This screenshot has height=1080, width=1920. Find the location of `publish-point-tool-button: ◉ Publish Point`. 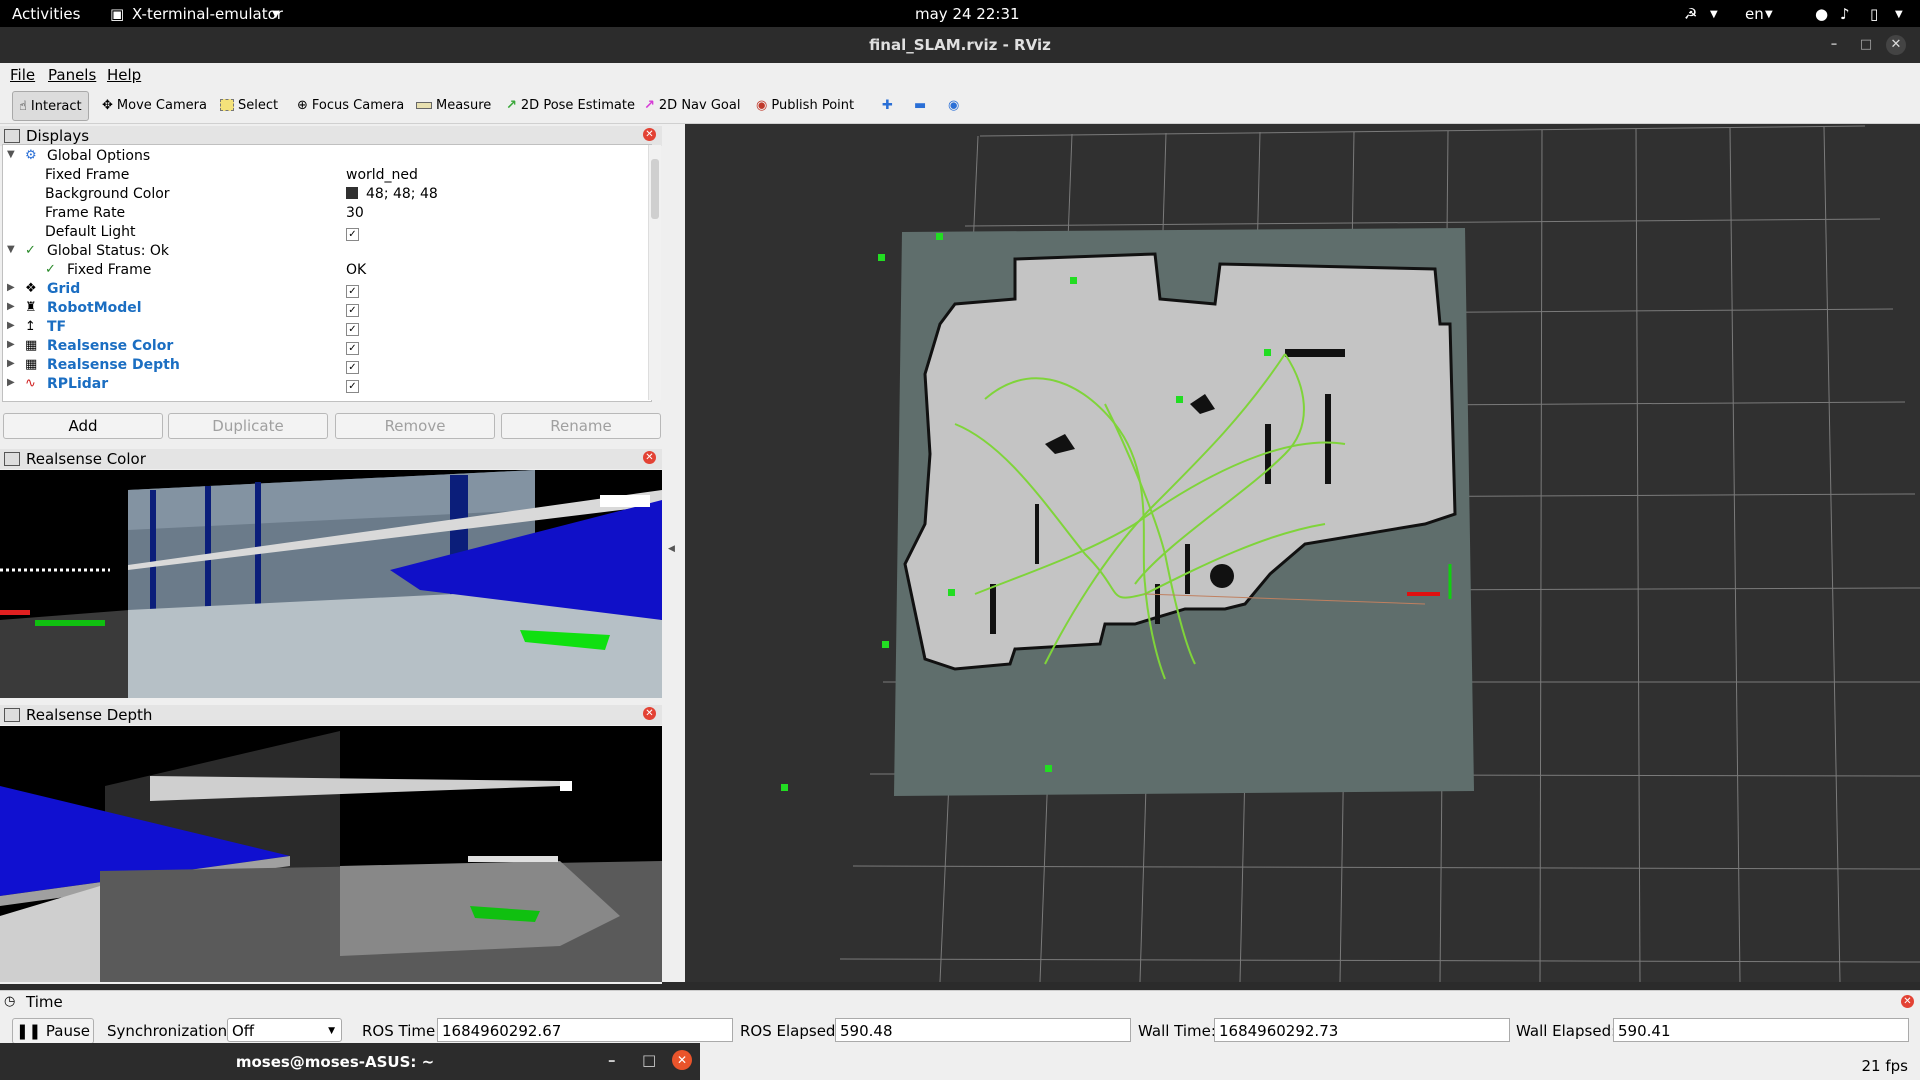

publish-point-tool-button: ◉ Publish Point is located at coordinates (805, 105).